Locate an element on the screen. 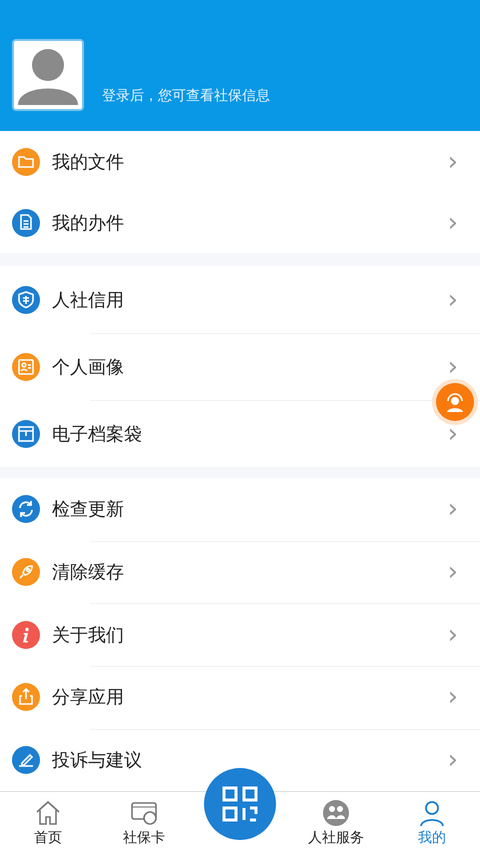  archive-icon is located at coordinates (26, 434).